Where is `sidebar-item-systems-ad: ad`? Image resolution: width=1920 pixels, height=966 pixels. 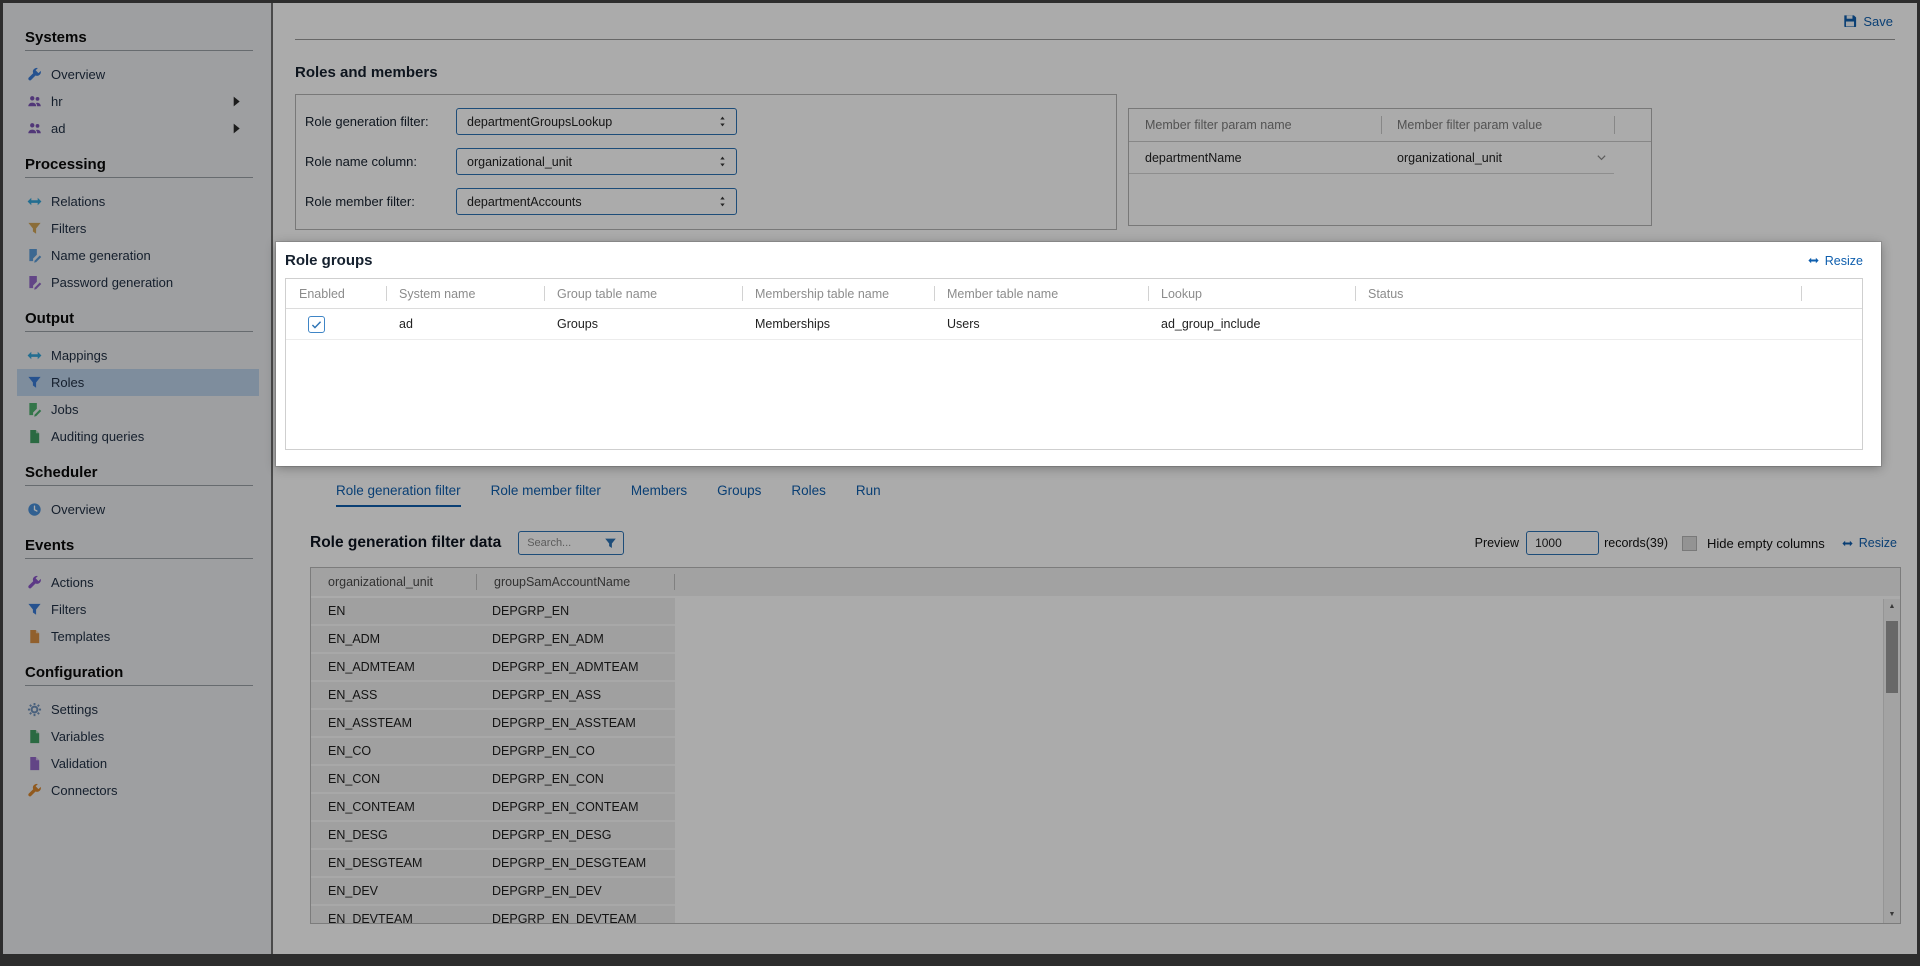 sidebar-item-systems-ad: ad is located at coordinates (138, 128).